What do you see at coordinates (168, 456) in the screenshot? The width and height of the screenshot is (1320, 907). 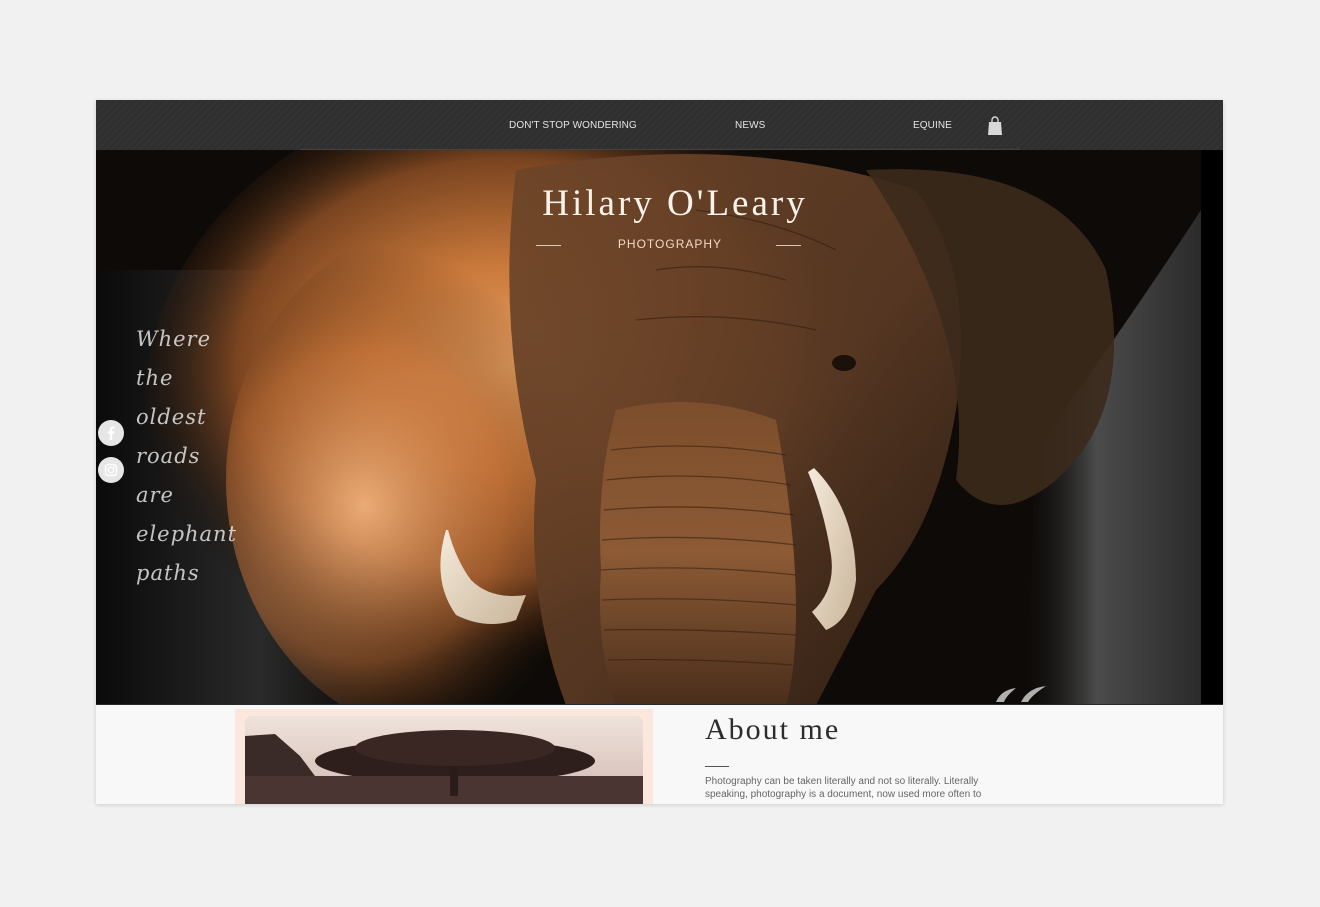 I see `poem-line: roads` at bounding box center [168, 456].